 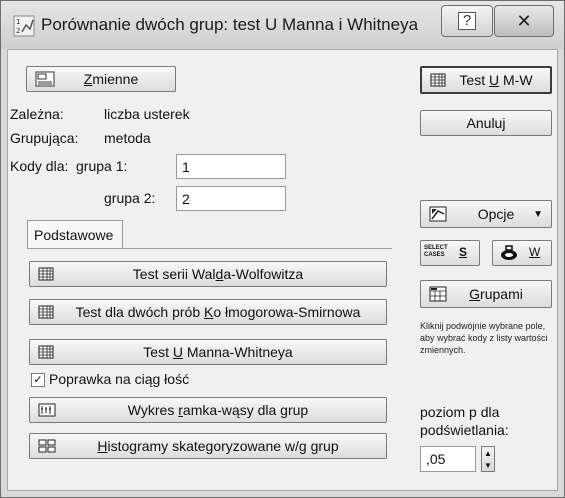 I want to click on p-level-field: ,05, so click(x=448, y=459).